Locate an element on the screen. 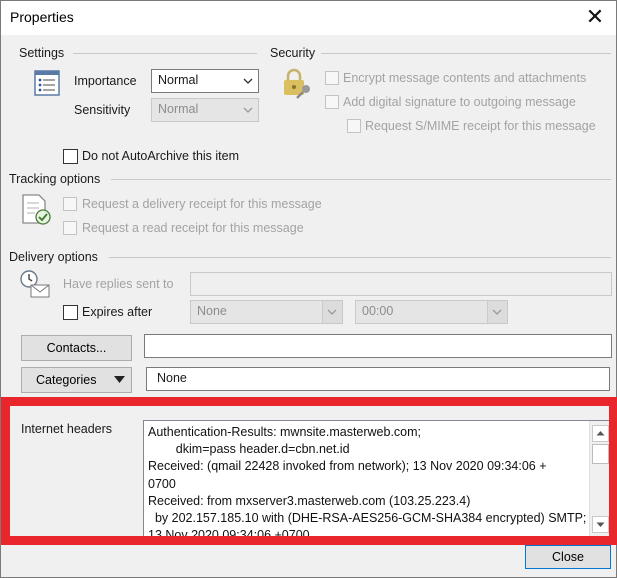  arrow-up-icon is located at coordinates (600, 433).